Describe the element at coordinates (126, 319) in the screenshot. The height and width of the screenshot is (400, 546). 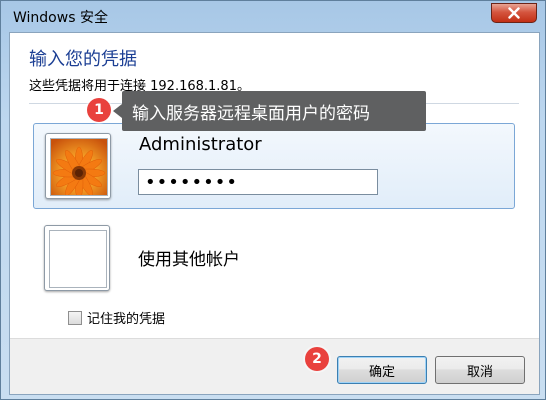
I see `remember-label: 记住我的凭据` at that location.